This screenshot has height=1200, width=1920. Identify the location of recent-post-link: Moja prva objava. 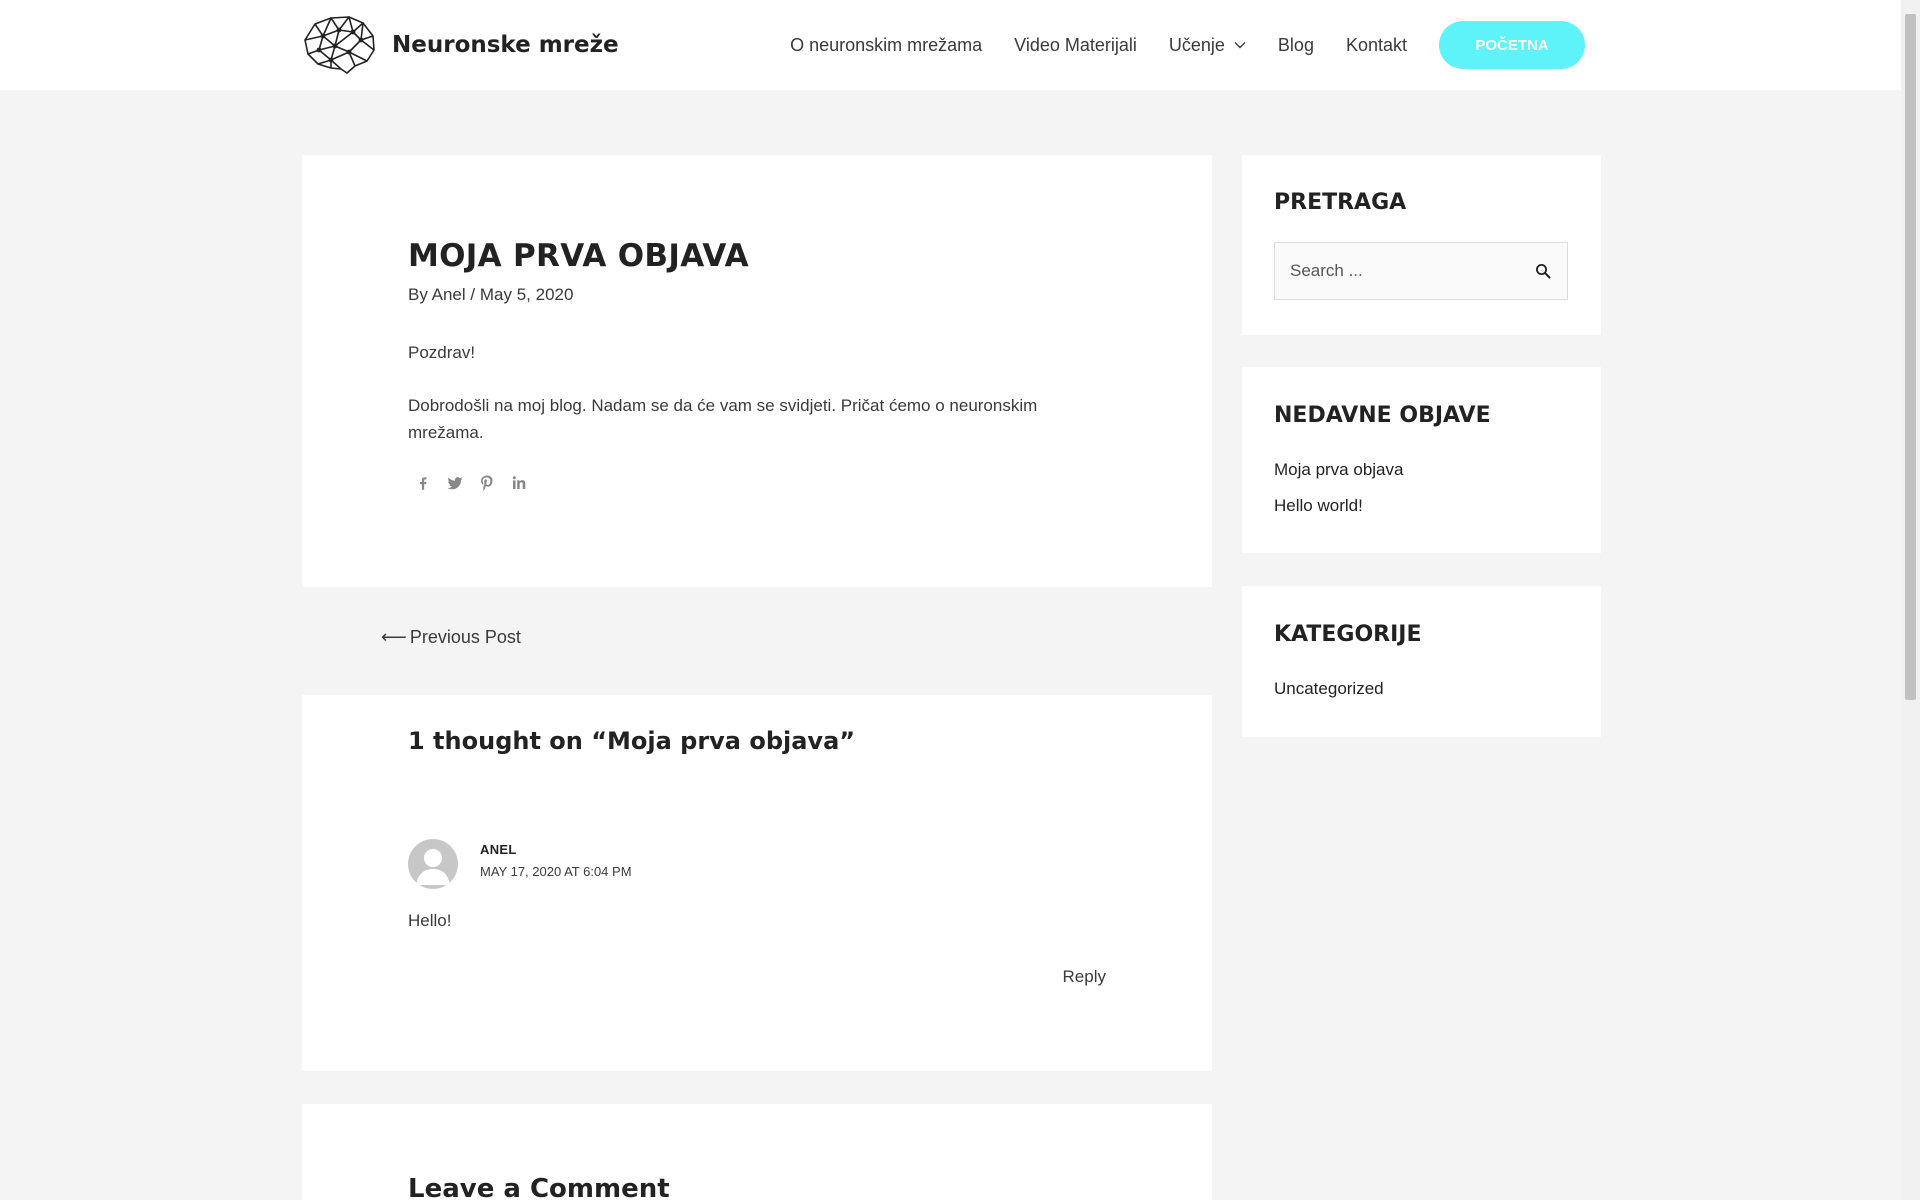
(1338, 470).